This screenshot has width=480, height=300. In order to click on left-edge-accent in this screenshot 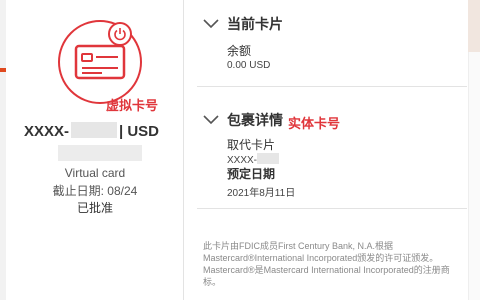, I will do `click(3, 70)`.